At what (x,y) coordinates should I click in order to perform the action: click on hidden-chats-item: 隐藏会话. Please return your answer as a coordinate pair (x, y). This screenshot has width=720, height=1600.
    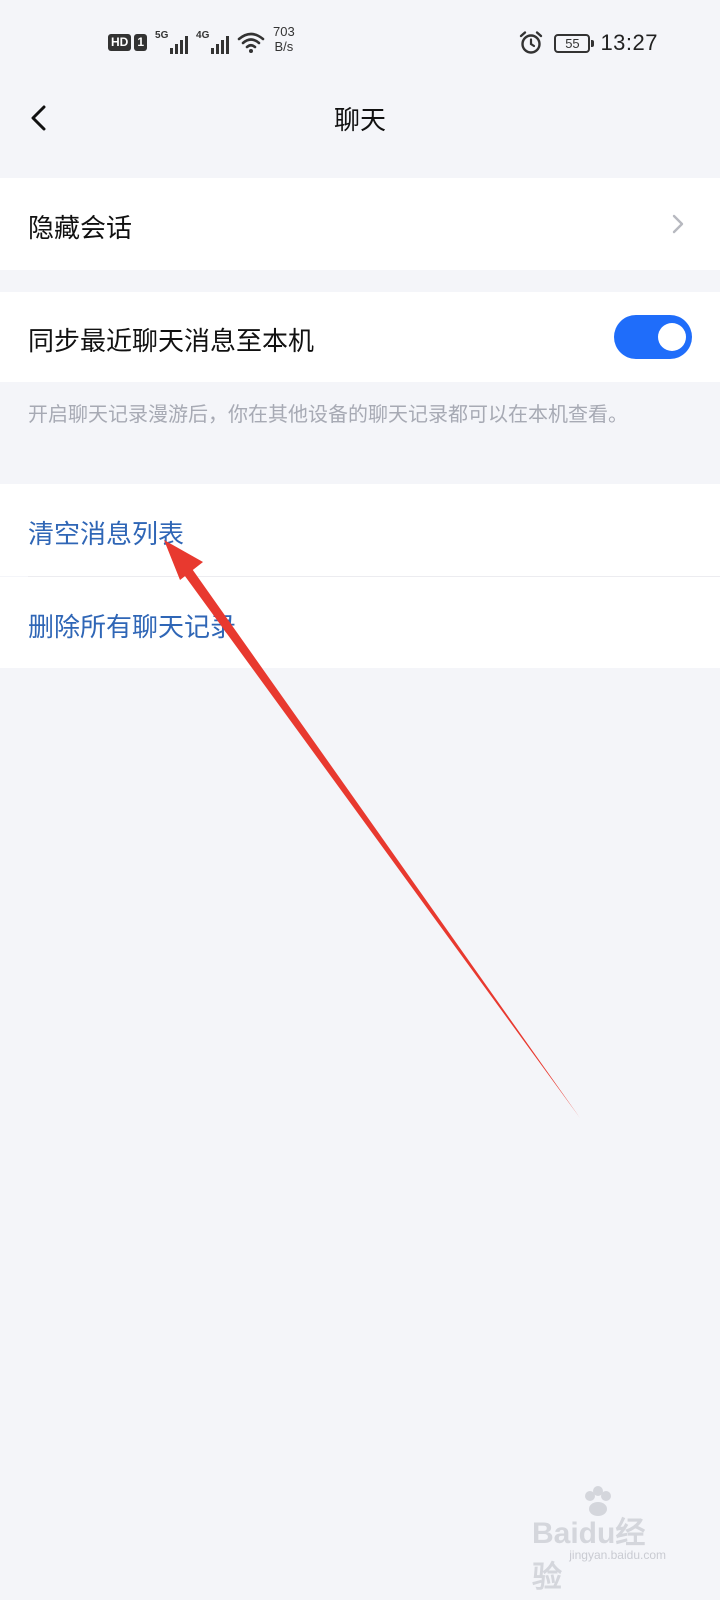
    Looking at the image, I should click on (360, 224).